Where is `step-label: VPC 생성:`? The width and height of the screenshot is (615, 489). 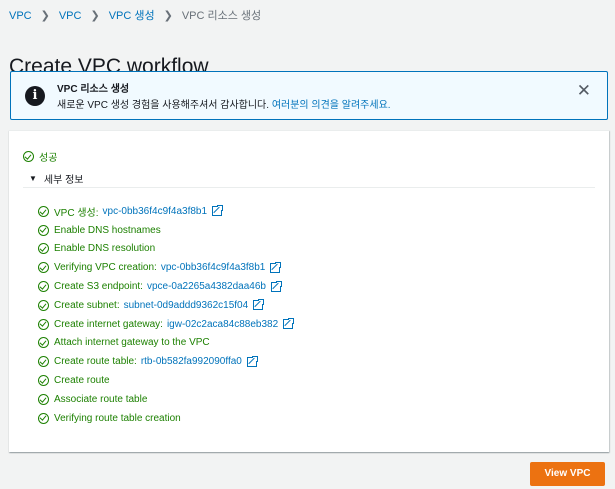 step-label: VPC 생성: is located at coordinates (76, 213).